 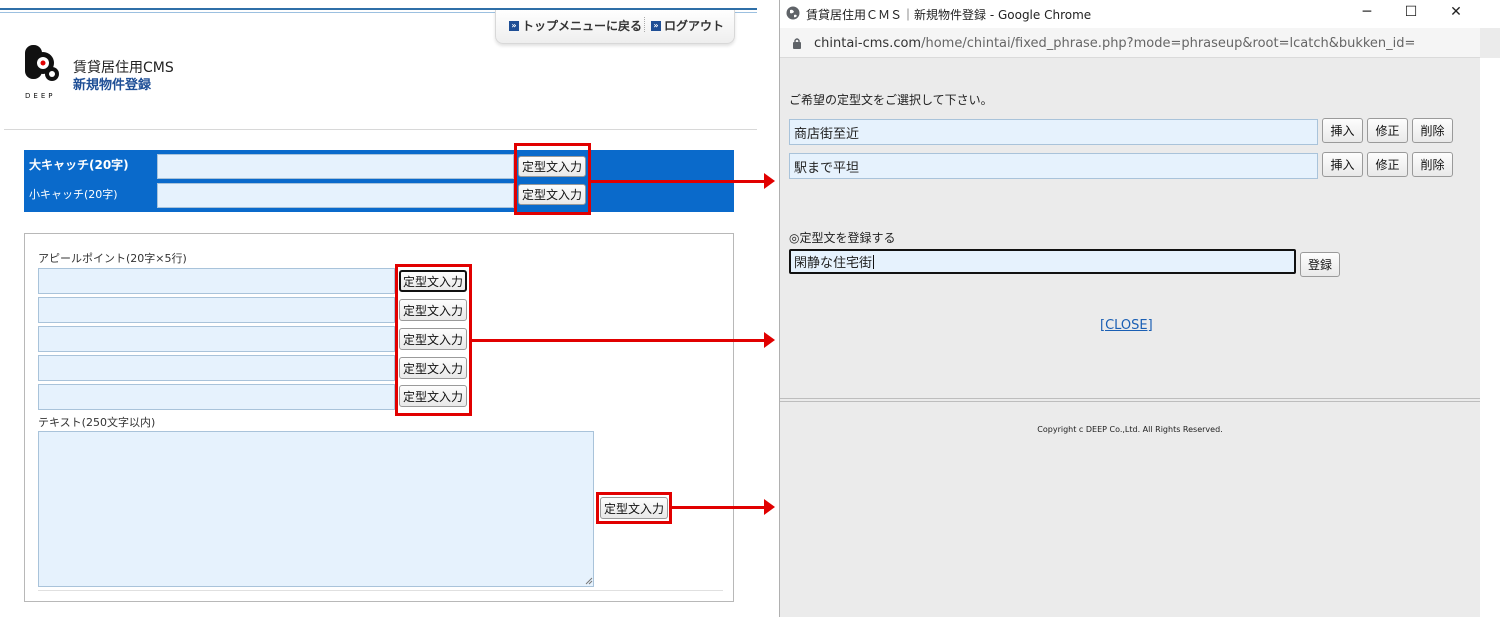 I want to click on instruction-text: ご希望の定型文をご選択して下さい。, so click(x=891, y=100).